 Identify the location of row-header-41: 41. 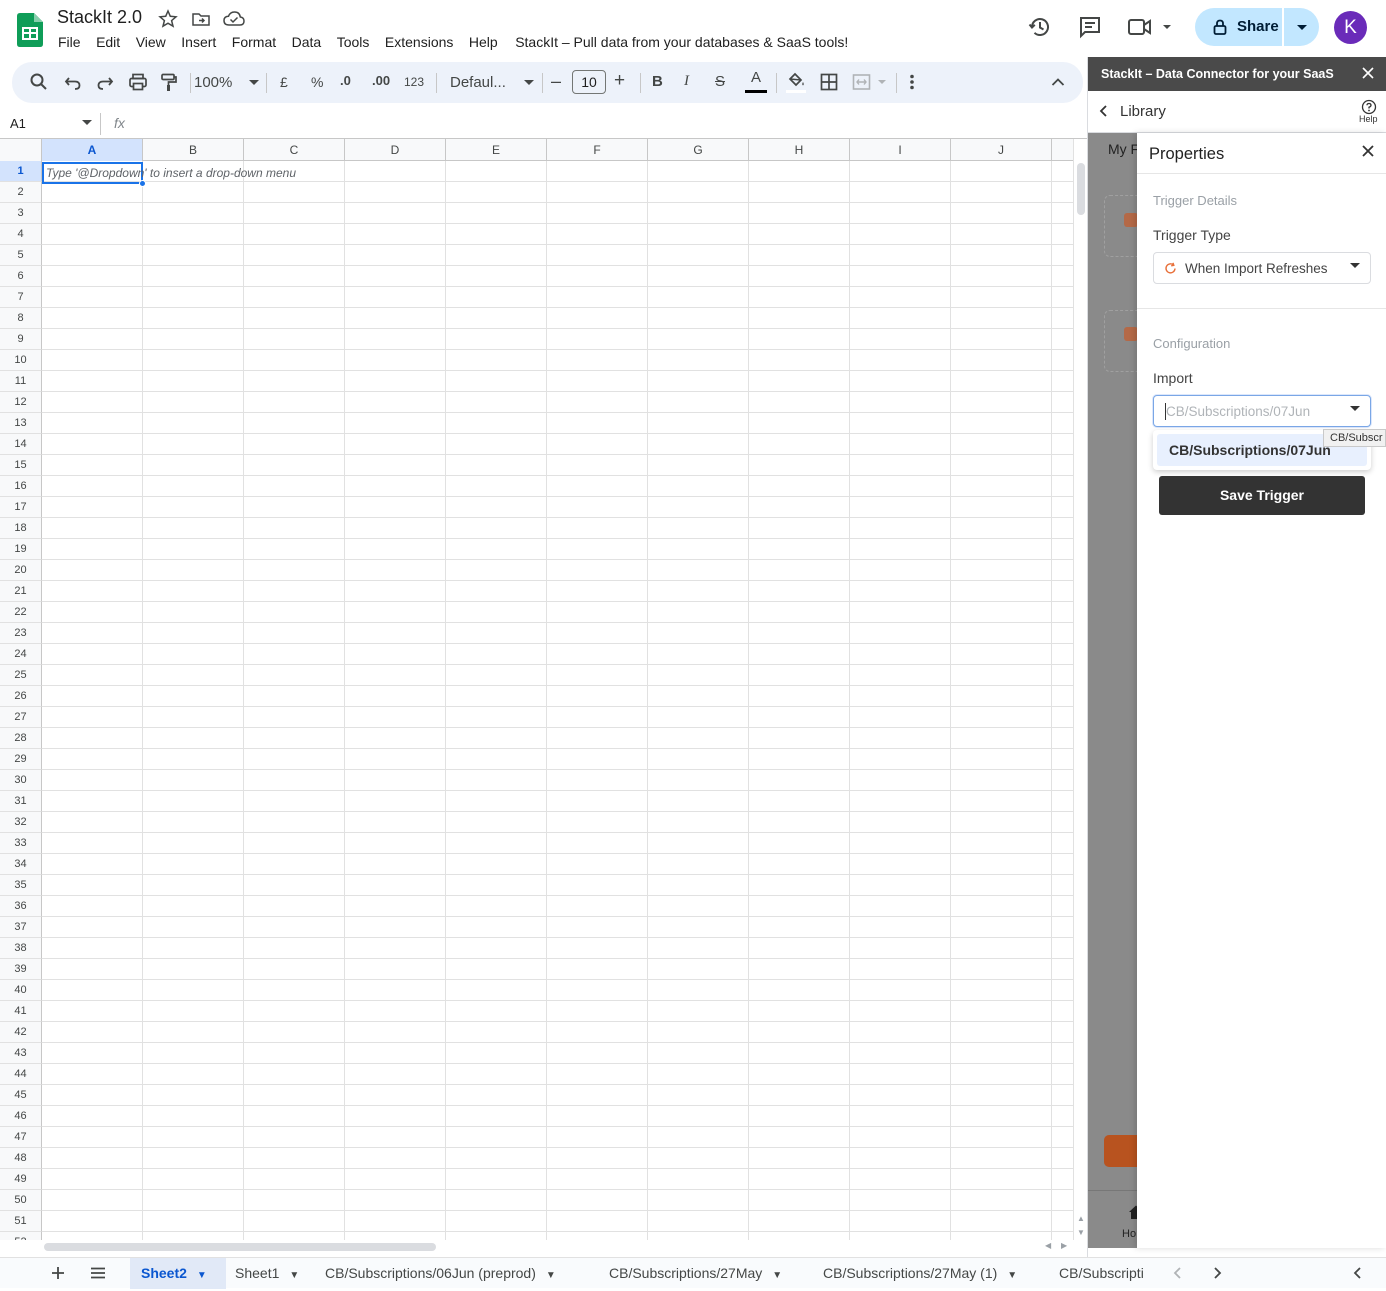
(21, 1011).